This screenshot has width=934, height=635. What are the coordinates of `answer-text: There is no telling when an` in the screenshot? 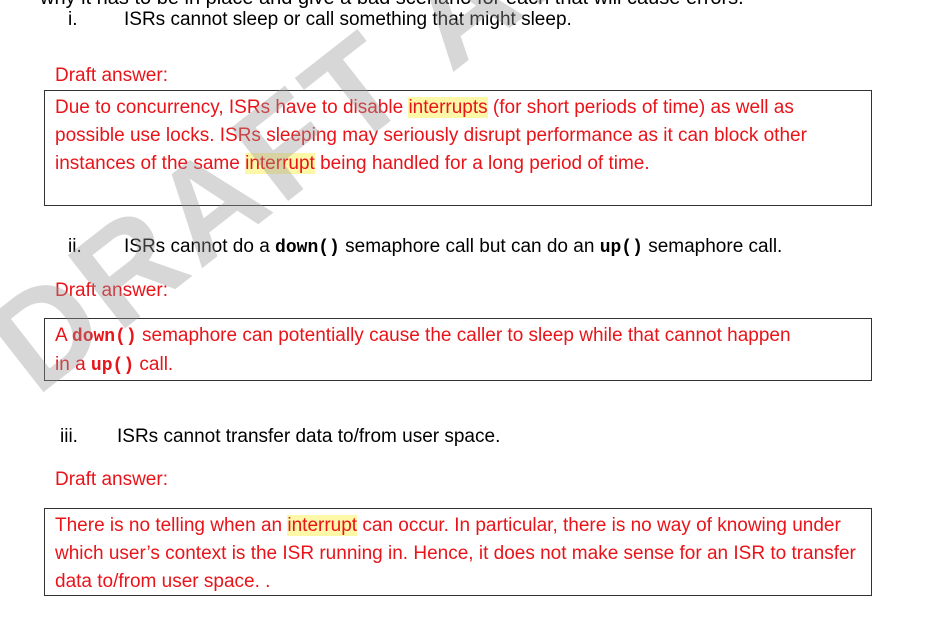 It's located at (171, 525).